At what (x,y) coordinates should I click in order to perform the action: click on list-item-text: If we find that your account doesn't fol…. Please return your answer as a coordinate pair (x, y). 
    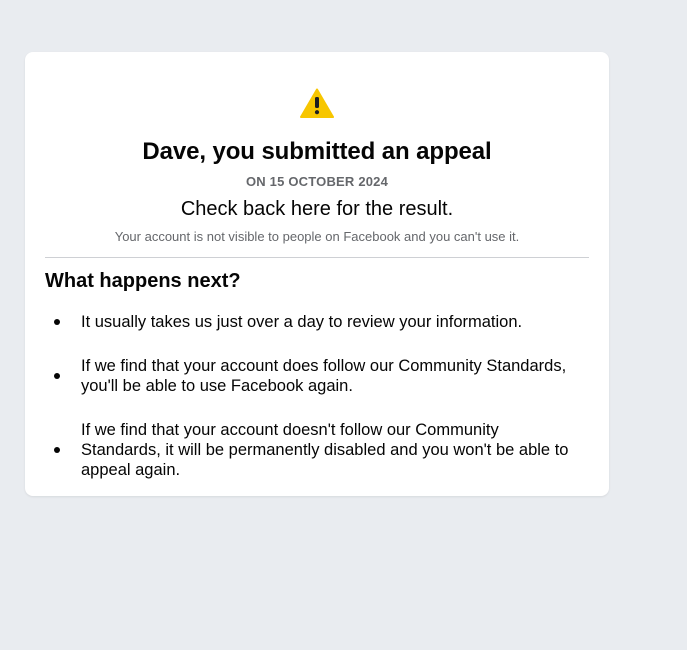
    Looking at the image, I should click on (325, 450).